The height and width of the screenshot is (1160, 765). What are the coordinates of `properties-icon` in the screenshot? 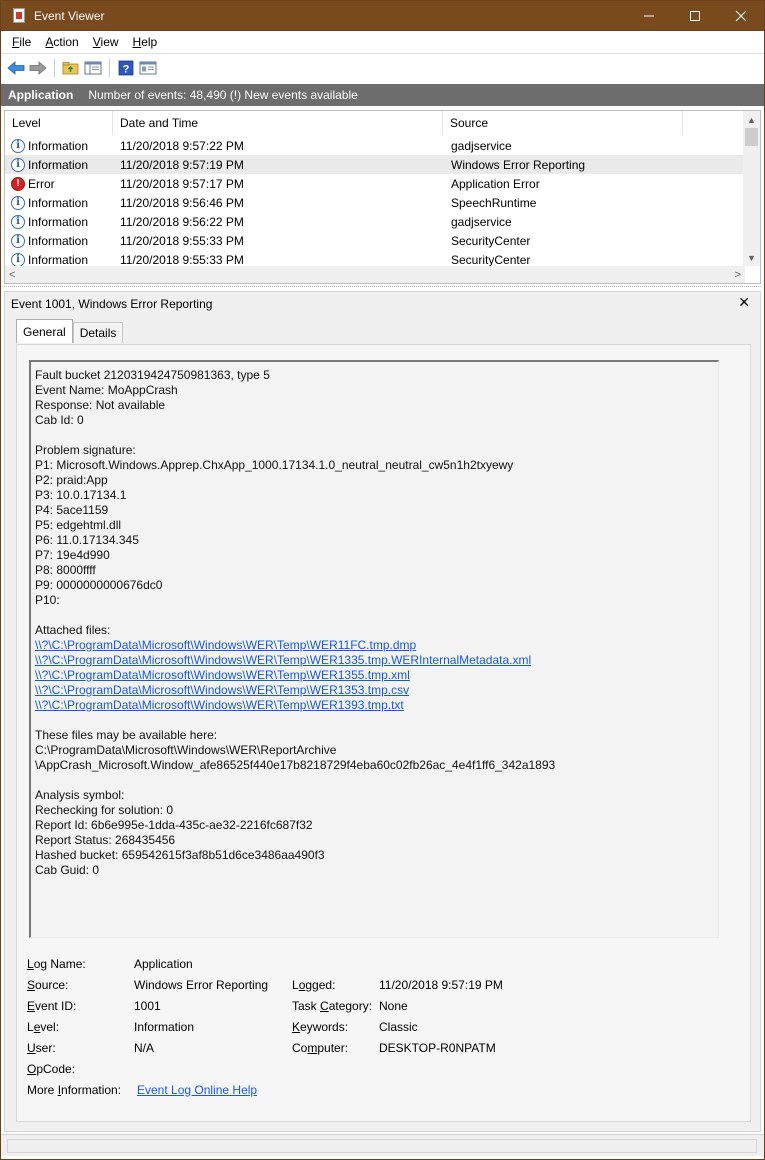 It's located at (148, 67).